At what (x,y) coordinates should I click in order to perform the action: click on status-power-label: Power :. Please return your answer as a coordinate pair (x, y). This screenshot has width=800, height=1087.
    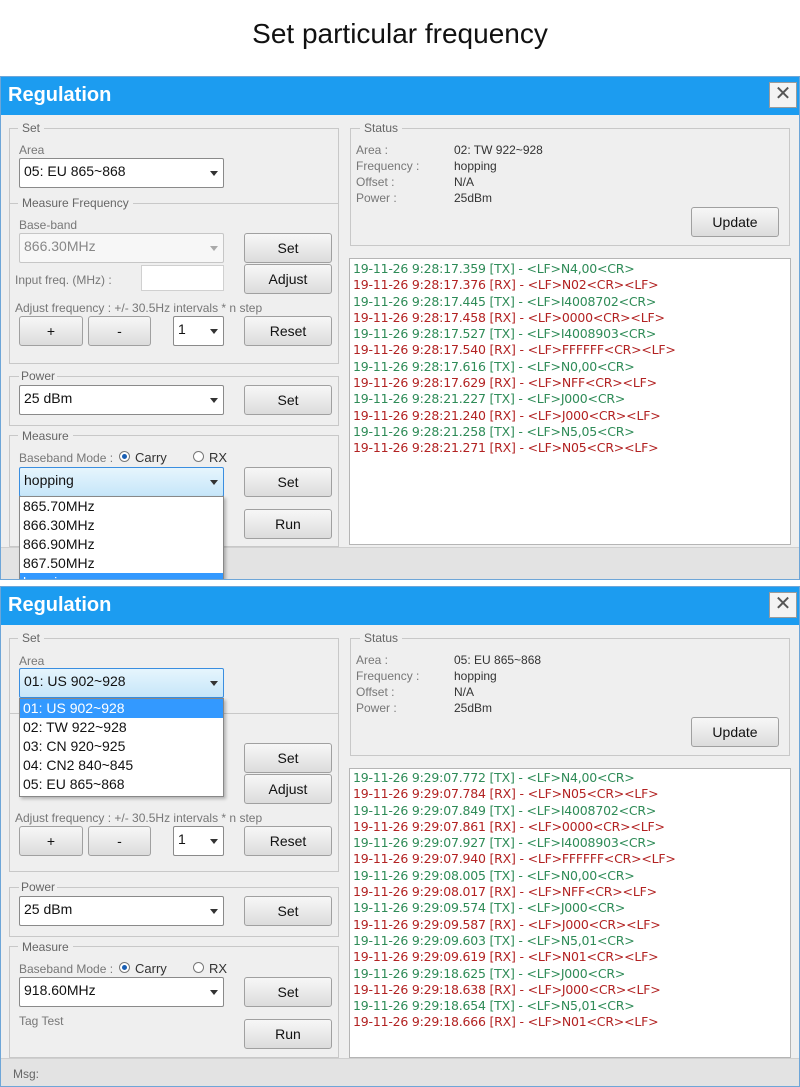
    Looking at the image, I should click on (376, 198).